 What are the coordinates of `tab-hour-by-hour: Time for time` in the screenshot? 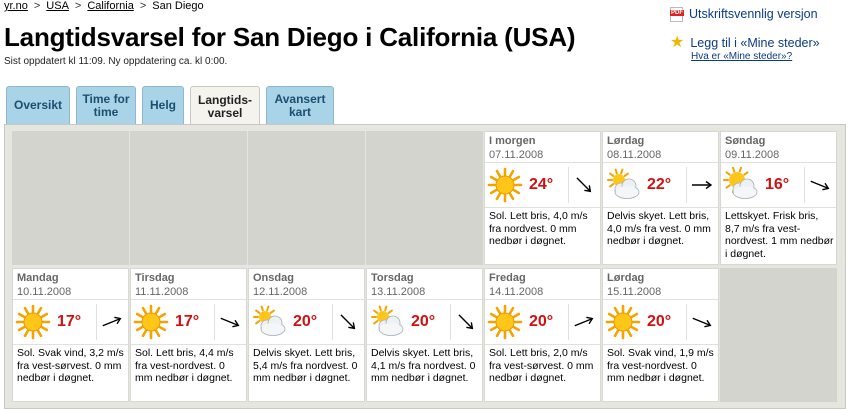 It's located at (106, 105).